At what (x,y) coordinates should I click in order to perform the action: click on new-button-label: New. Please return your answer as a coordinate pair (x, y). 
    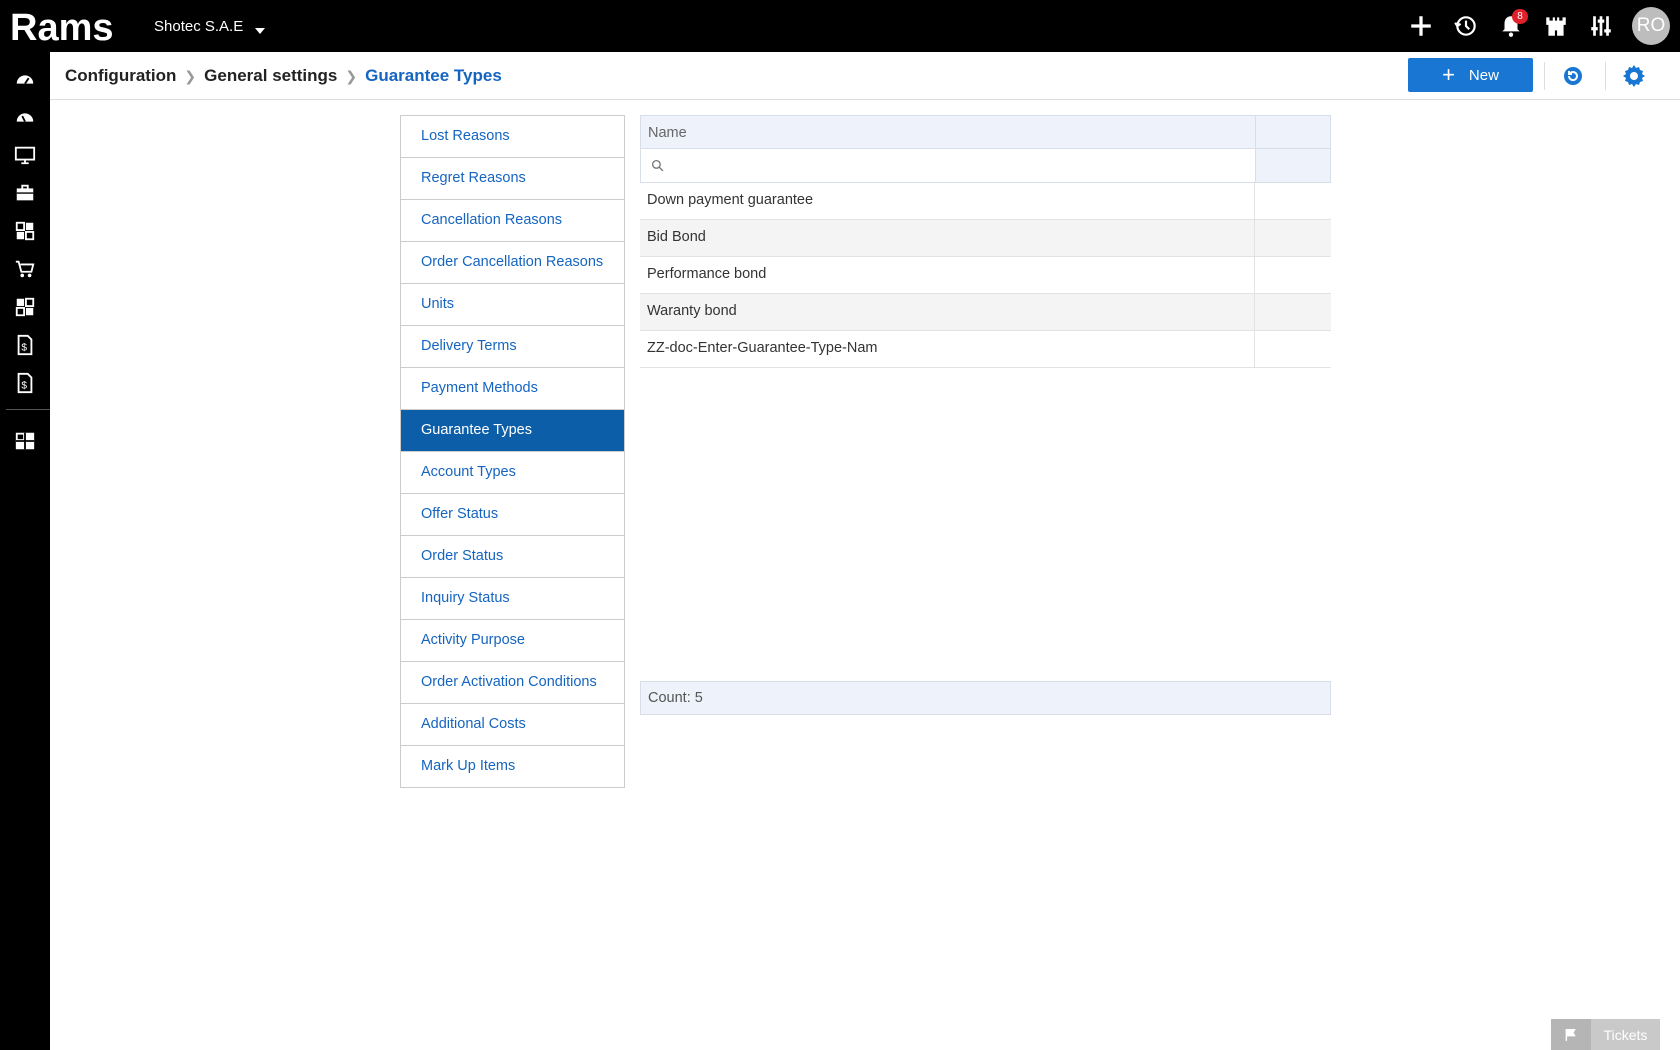
    Looking at the image, I should click on (1483, 75).